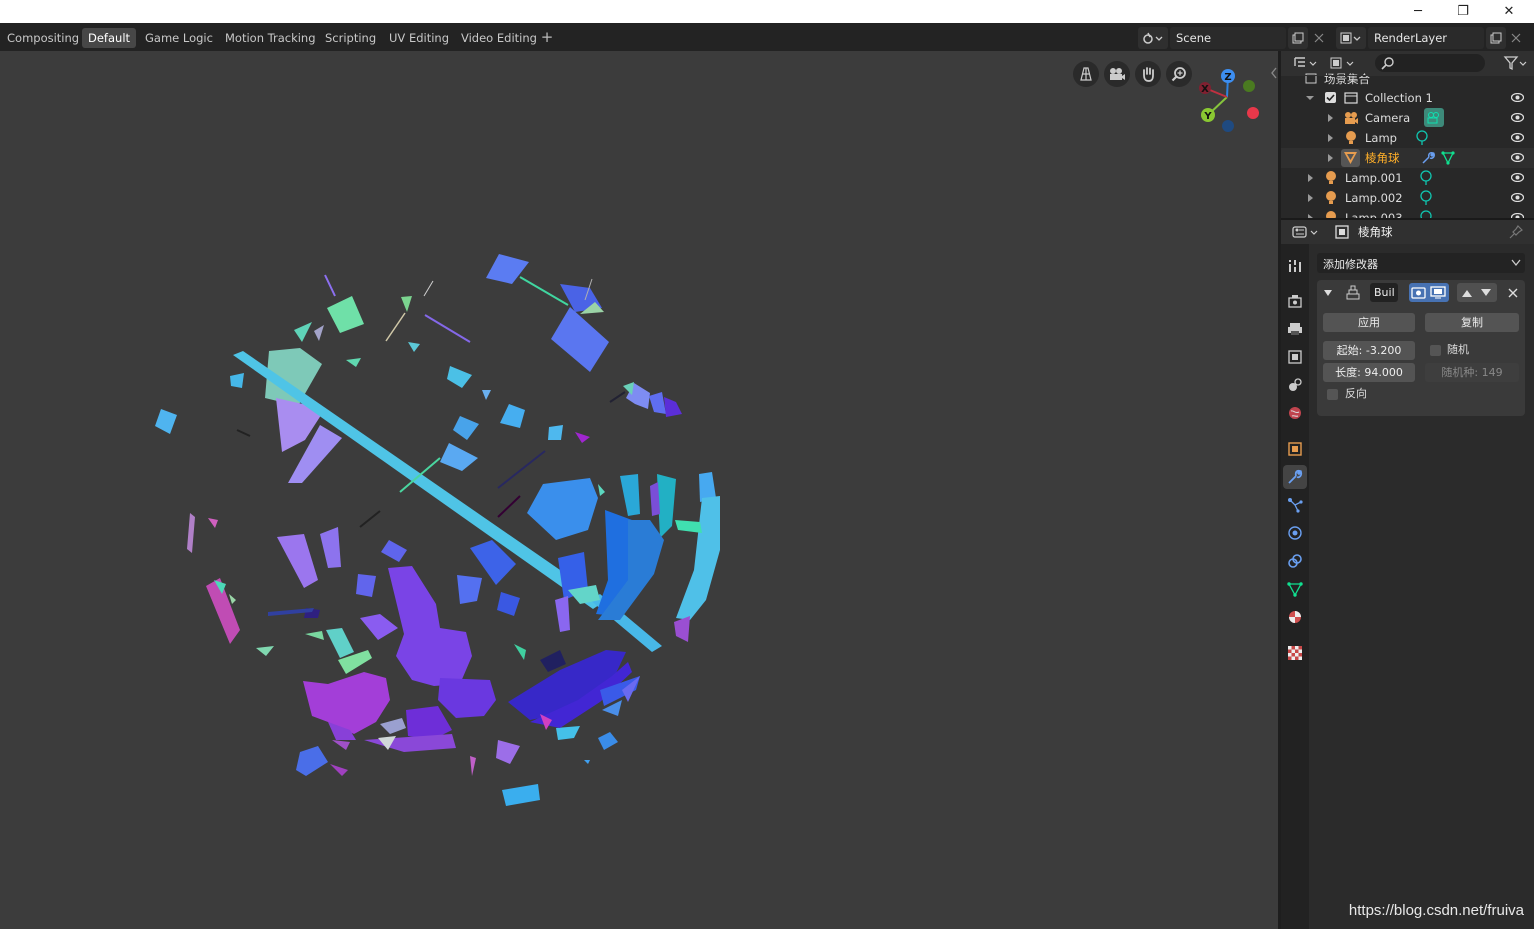 The width and height of the screenshot is (1534, 929). I want to click on mesh-object-icon-frame, so click(1350, 158).